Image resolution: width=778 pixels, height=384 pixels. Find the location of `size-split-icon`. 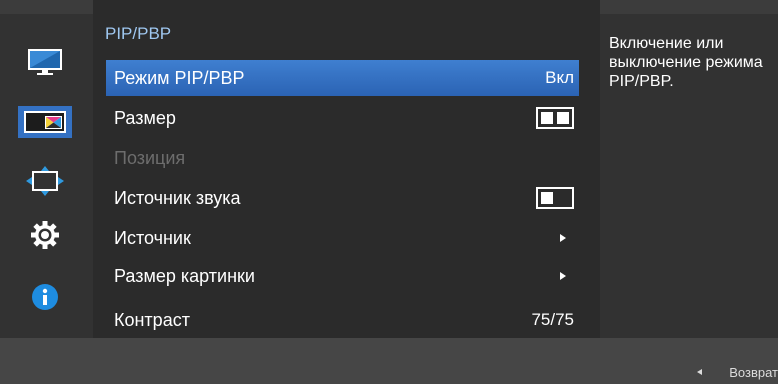

size-split-icon is located at coordinates (555, 118).